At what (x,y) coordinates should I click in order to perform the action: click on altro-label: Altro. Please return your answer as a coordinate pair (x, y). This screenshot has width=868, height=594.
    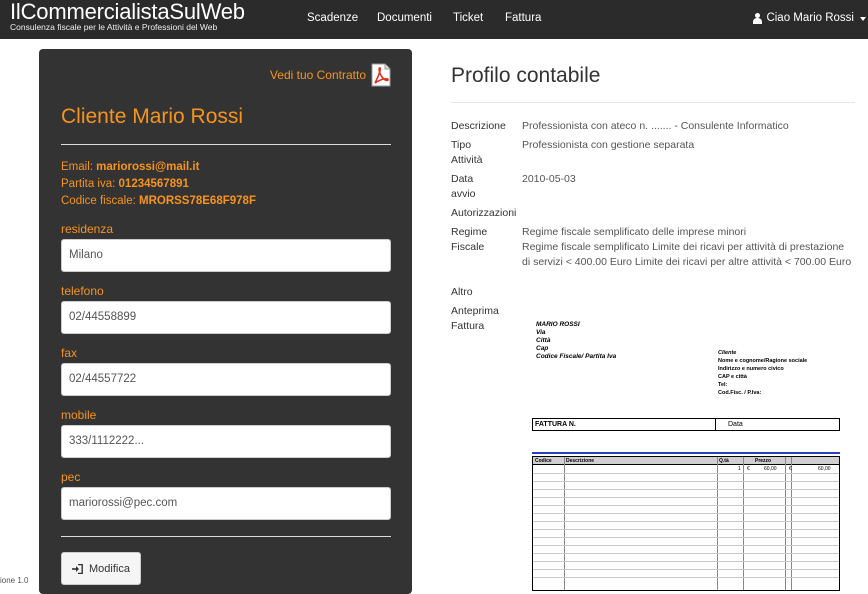
    Looking at the image, I should click on (462, 292).